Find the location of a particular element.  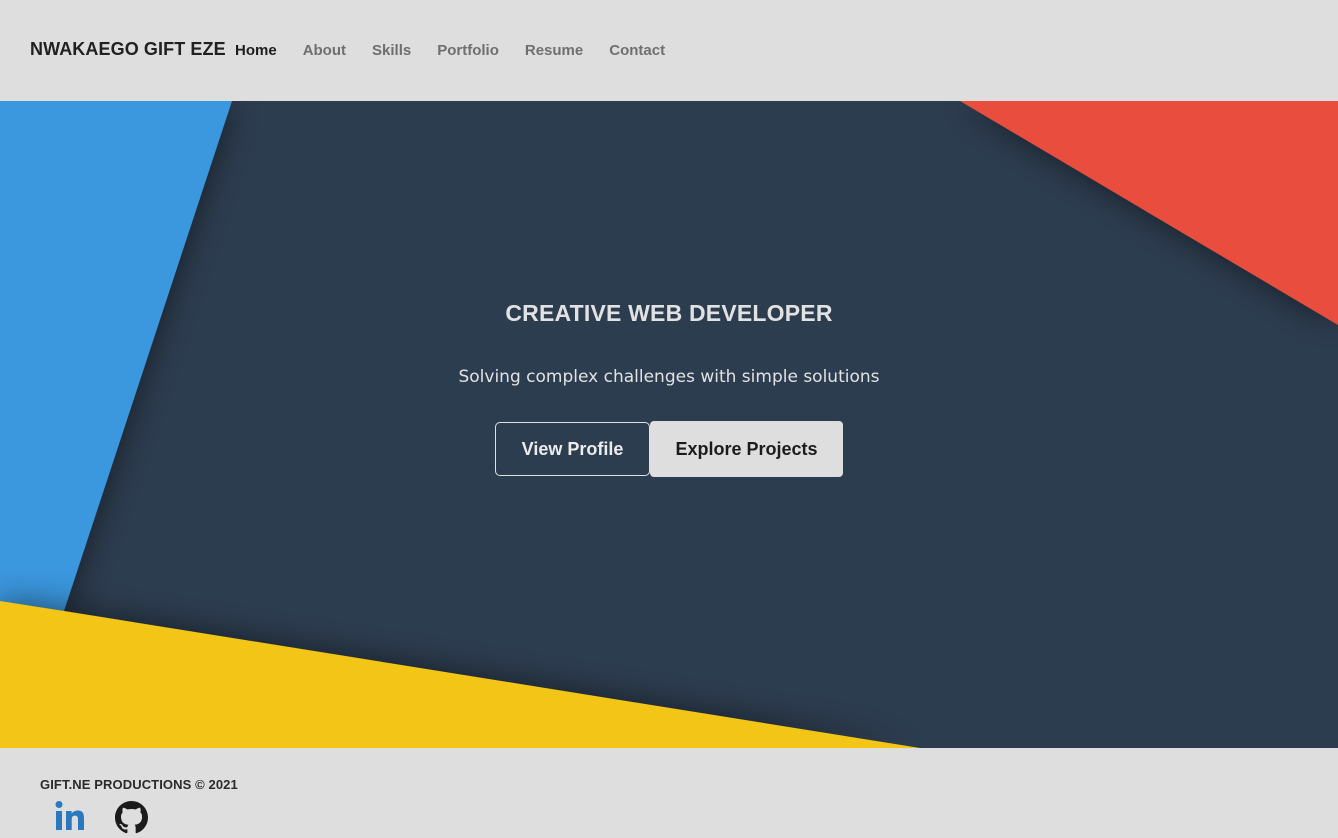

hero-title: CREATIVE WEB DEVELOPER is located at coordinates (669, 313).